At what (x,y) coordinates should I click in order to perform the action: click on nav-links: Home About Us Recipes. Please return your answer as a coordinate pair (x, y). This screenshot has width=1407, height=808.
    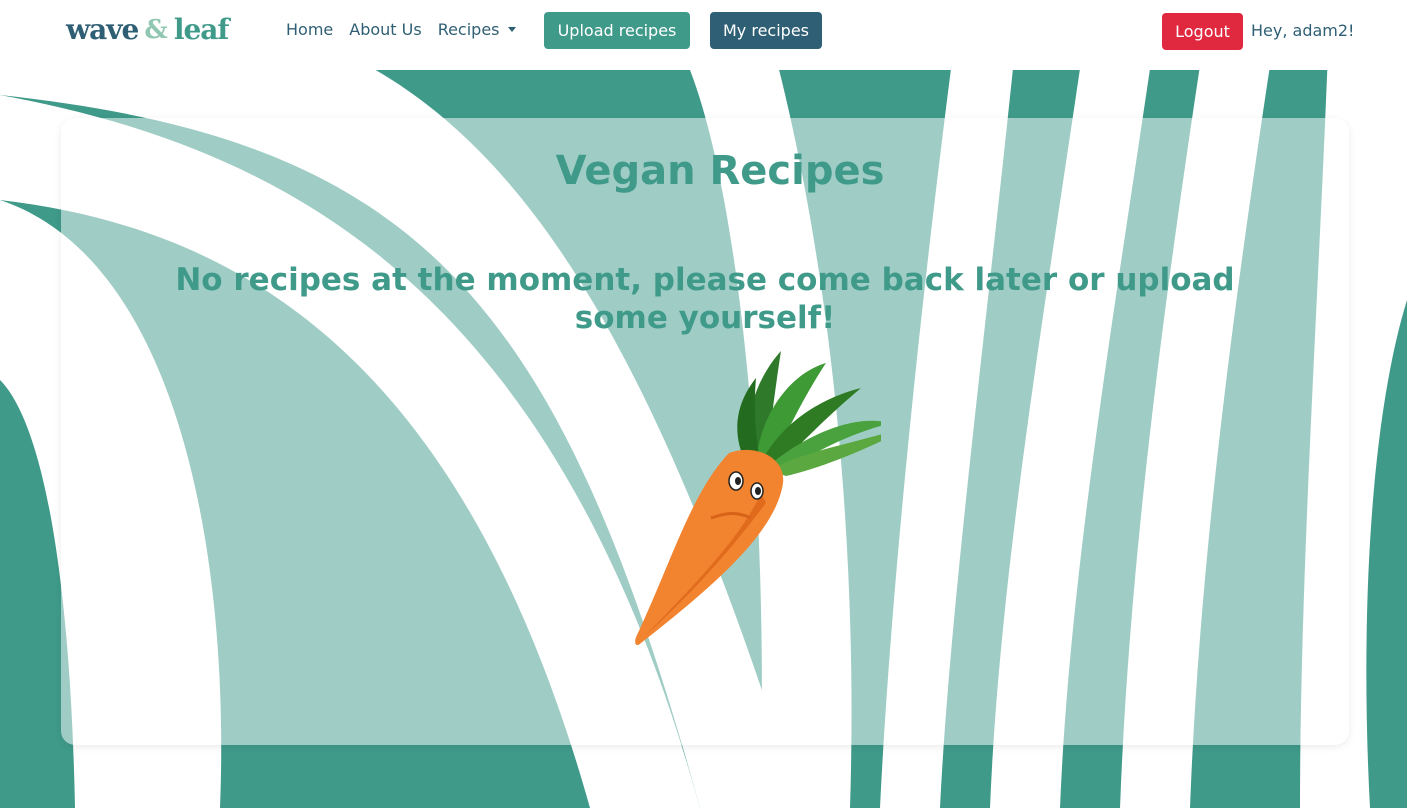
    Looking at the image, I should click on (401, 29).